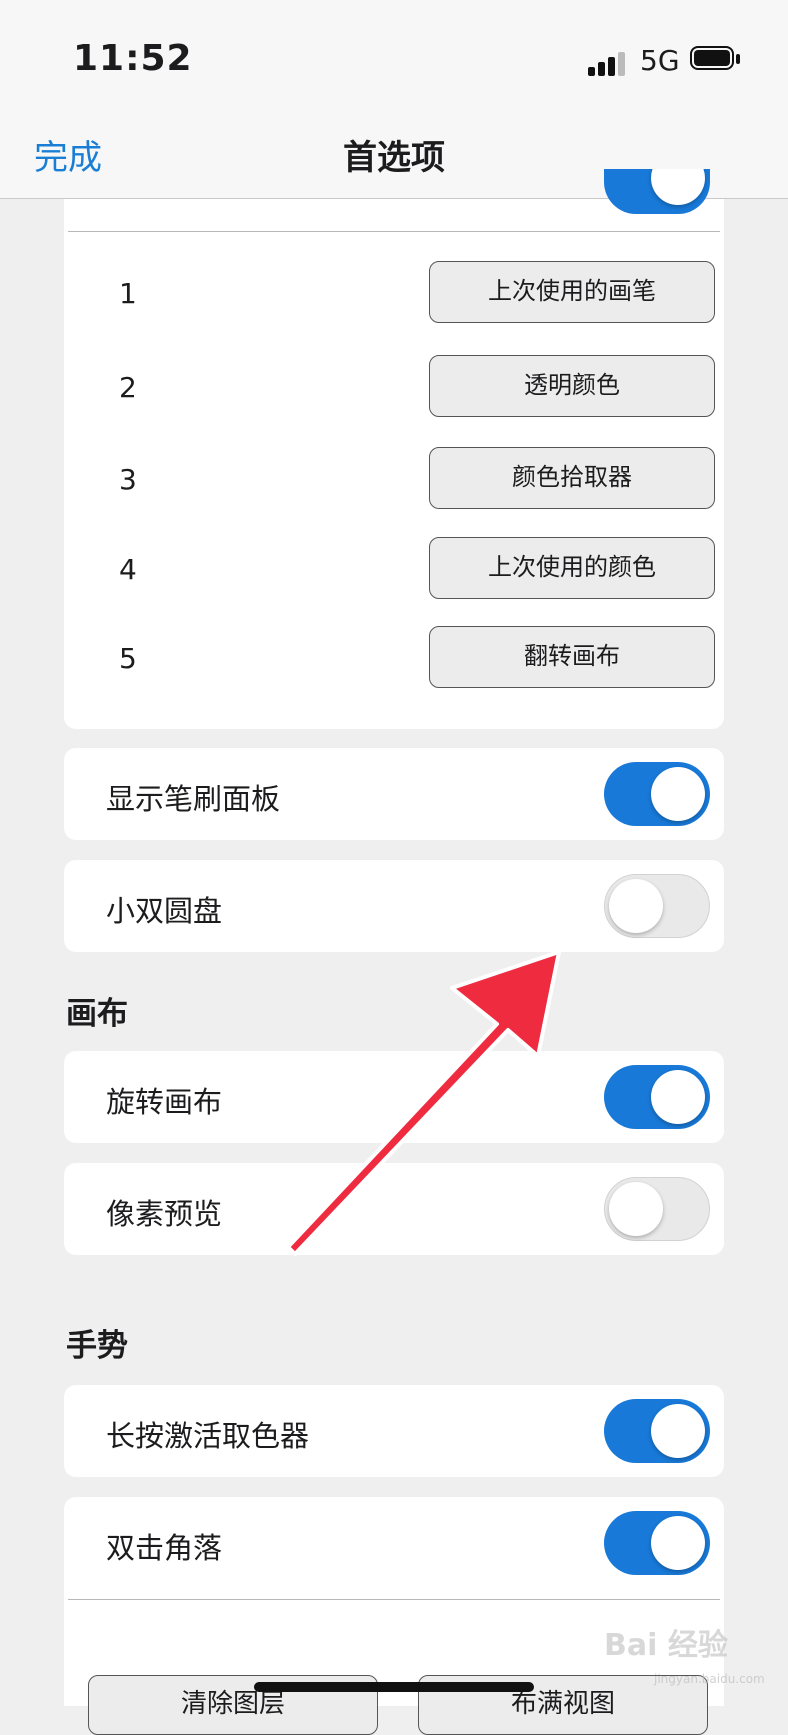 Image resolution: width=788 pixels, height=1735 pixels. What do you see at coordinates (657, 191) in the screenshot?
I see `partial-toggle` at bounding box center [657, 191].